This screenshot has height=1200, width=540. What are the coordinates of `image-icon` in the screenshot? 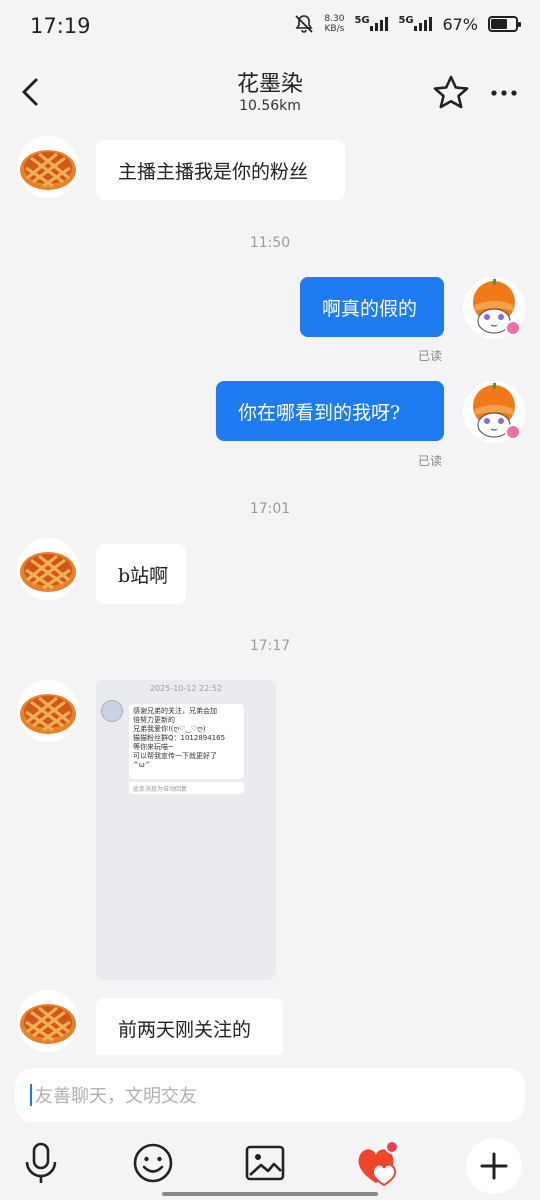 It's located at (265, 1163).